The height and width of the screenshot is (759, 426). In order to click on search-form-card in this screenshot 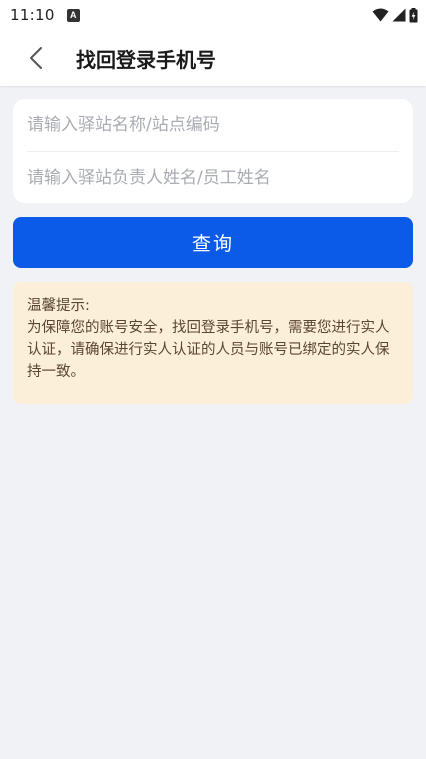, I will do `click(213, 151)`.